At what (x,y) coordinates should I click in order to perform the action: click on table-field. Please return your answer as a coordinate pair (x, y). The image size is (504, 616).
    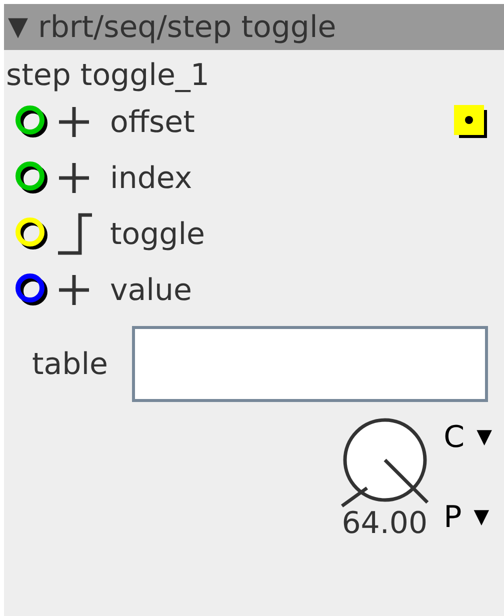
    Looking at the image, I should click on (310, 364).